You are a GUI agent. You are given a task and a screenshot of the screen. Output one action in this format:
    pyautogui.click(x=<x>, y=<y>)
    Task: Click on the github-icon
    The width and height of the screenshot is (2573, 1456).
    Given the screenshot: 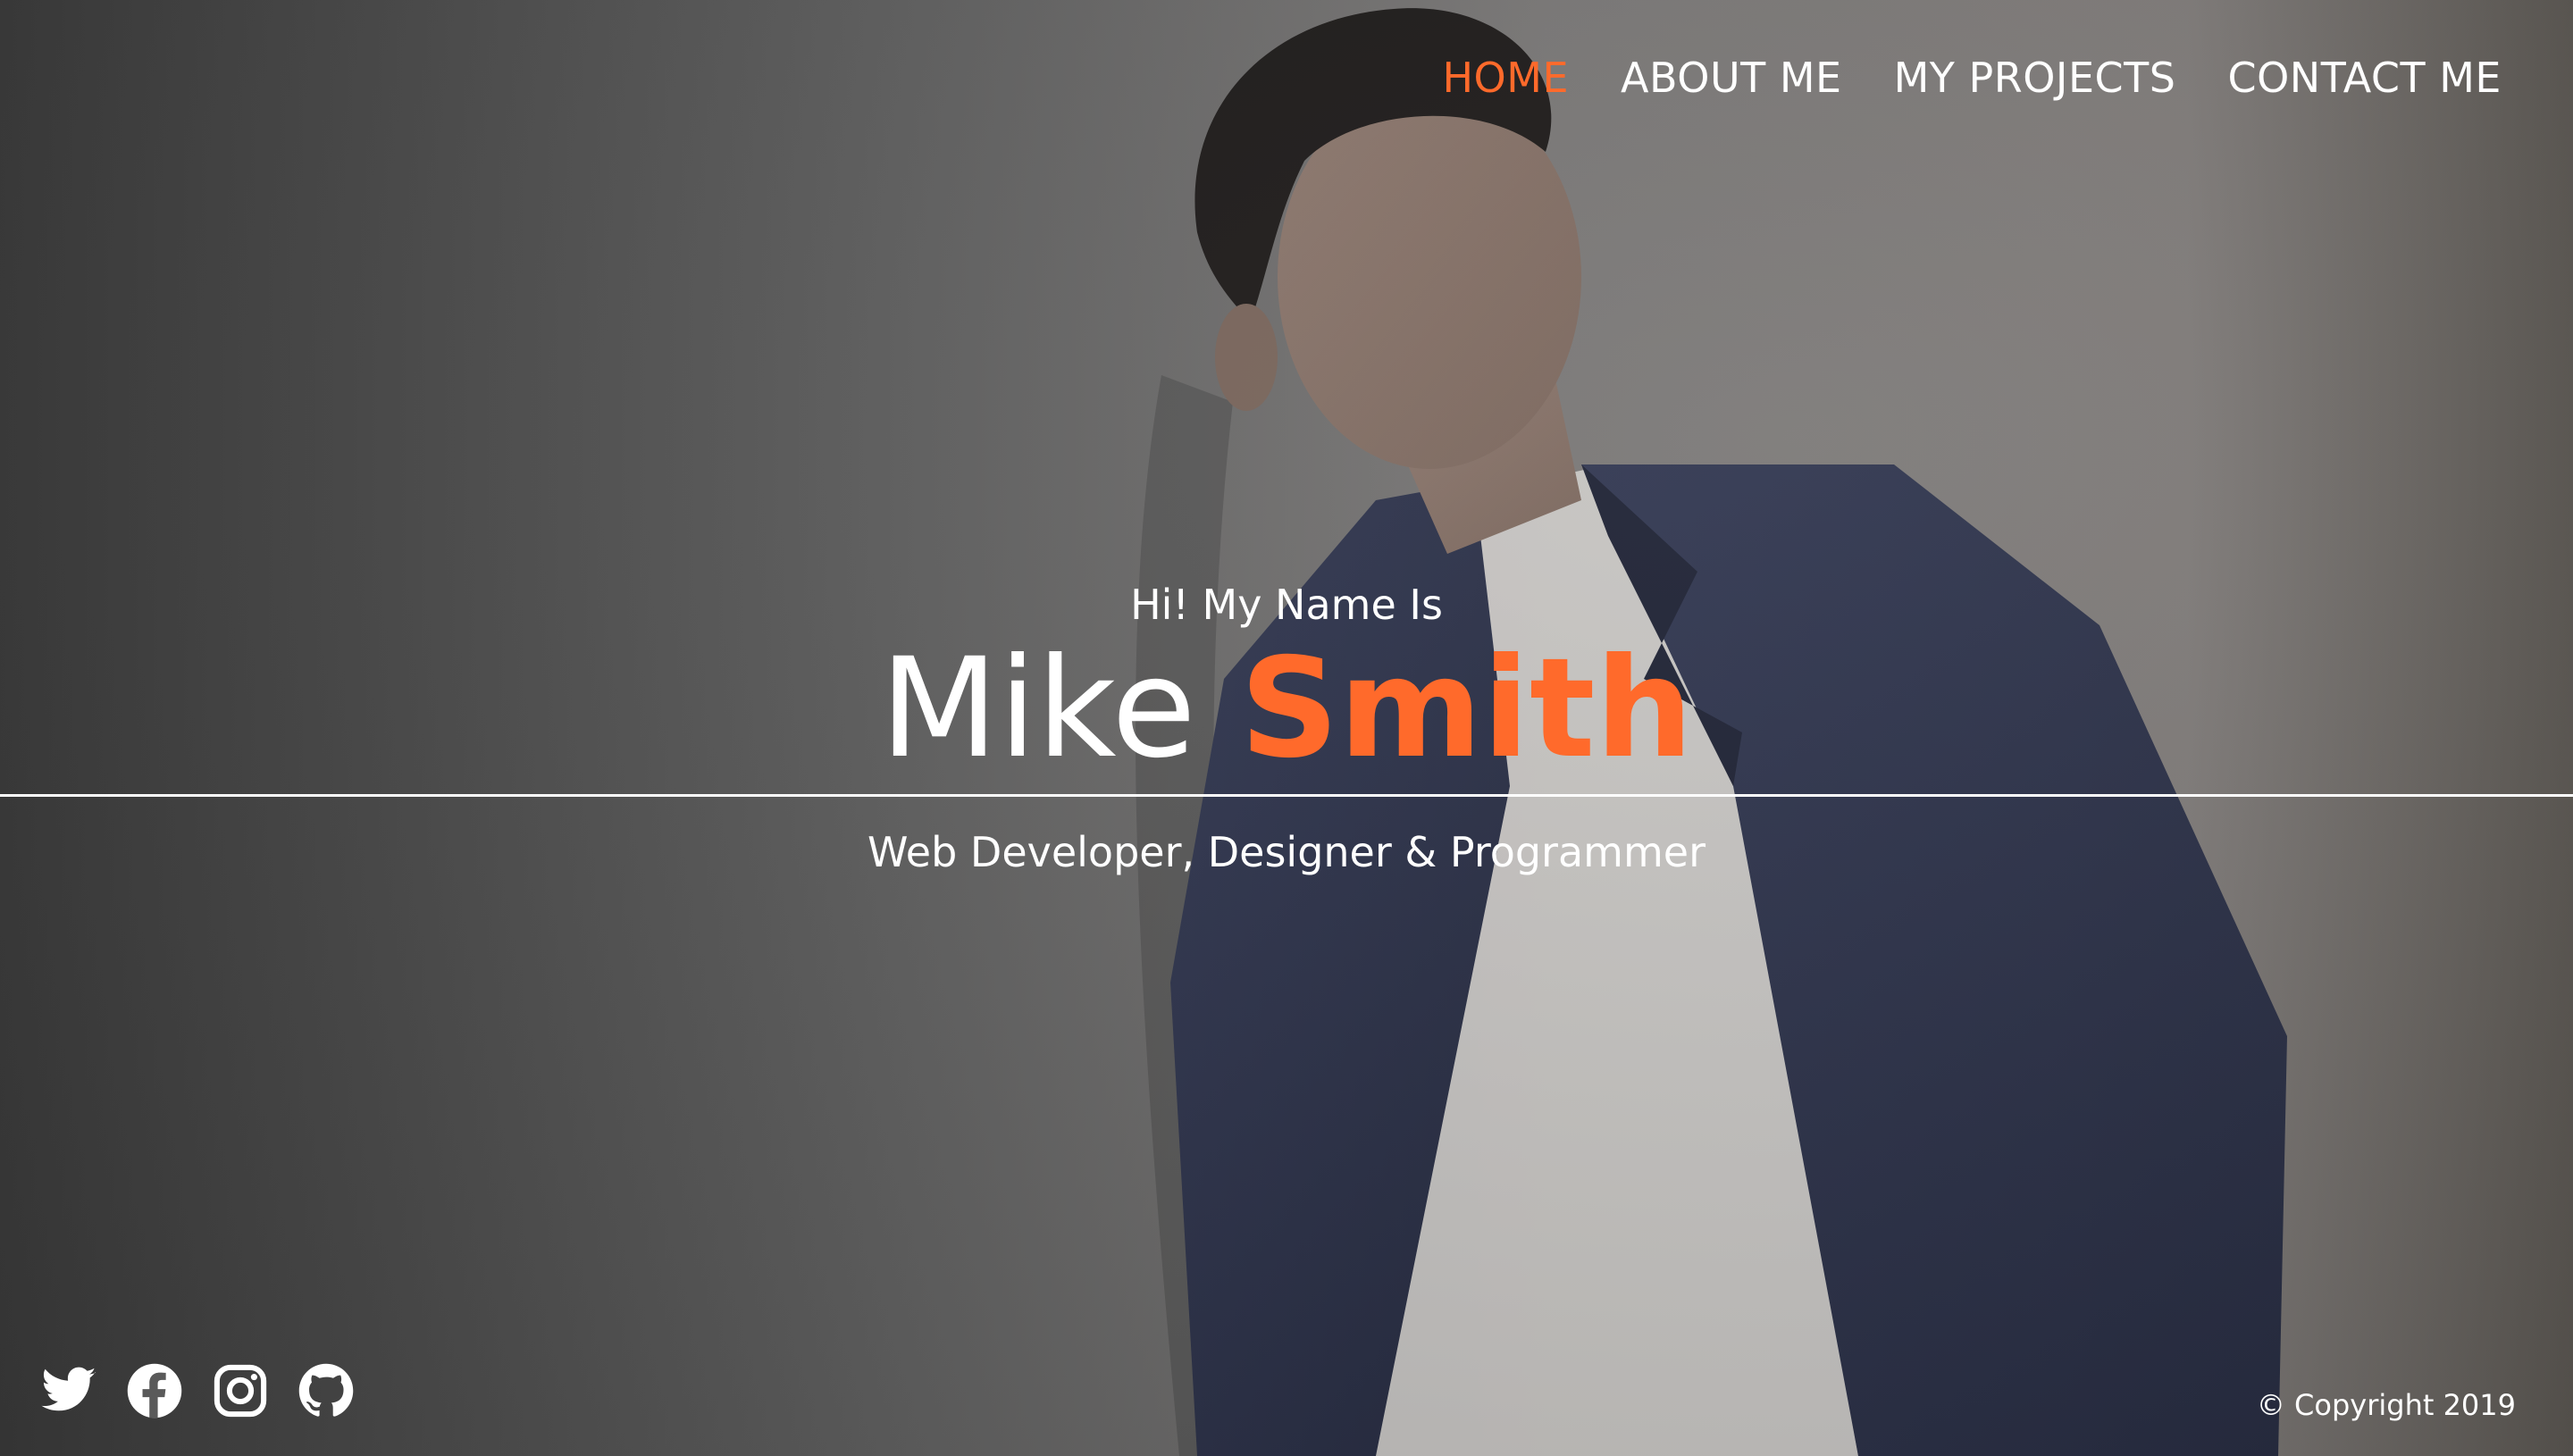 What is the action you would take?
    pyautogui.click(x=326, y=1390)
    